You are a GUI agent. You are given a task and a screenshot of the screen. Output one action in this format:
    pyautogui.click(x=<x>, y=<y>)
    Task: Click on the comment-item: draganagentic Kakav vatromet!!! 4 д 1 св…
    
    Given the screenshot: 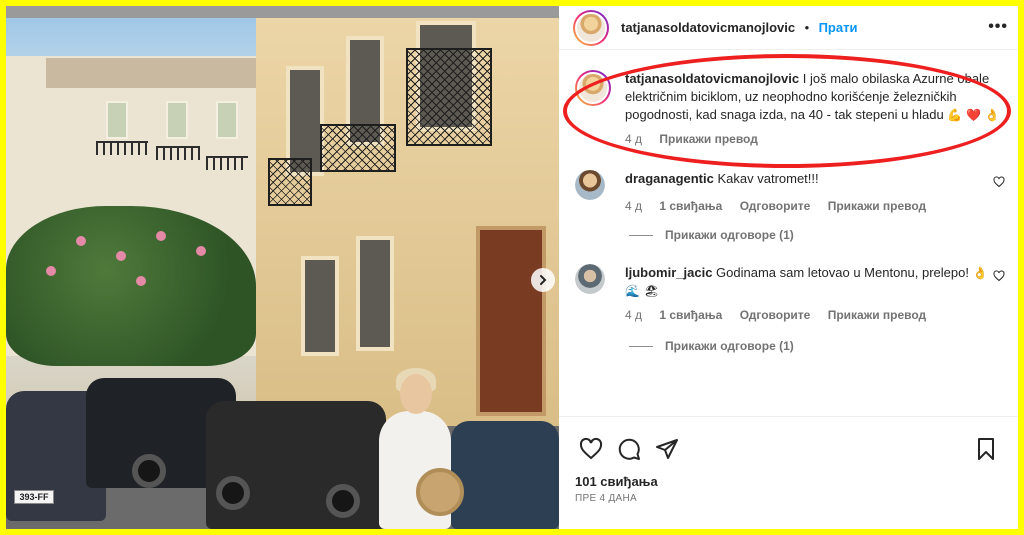 What is the action you would take?
    pyautogui.click(x=815, y=192)
    